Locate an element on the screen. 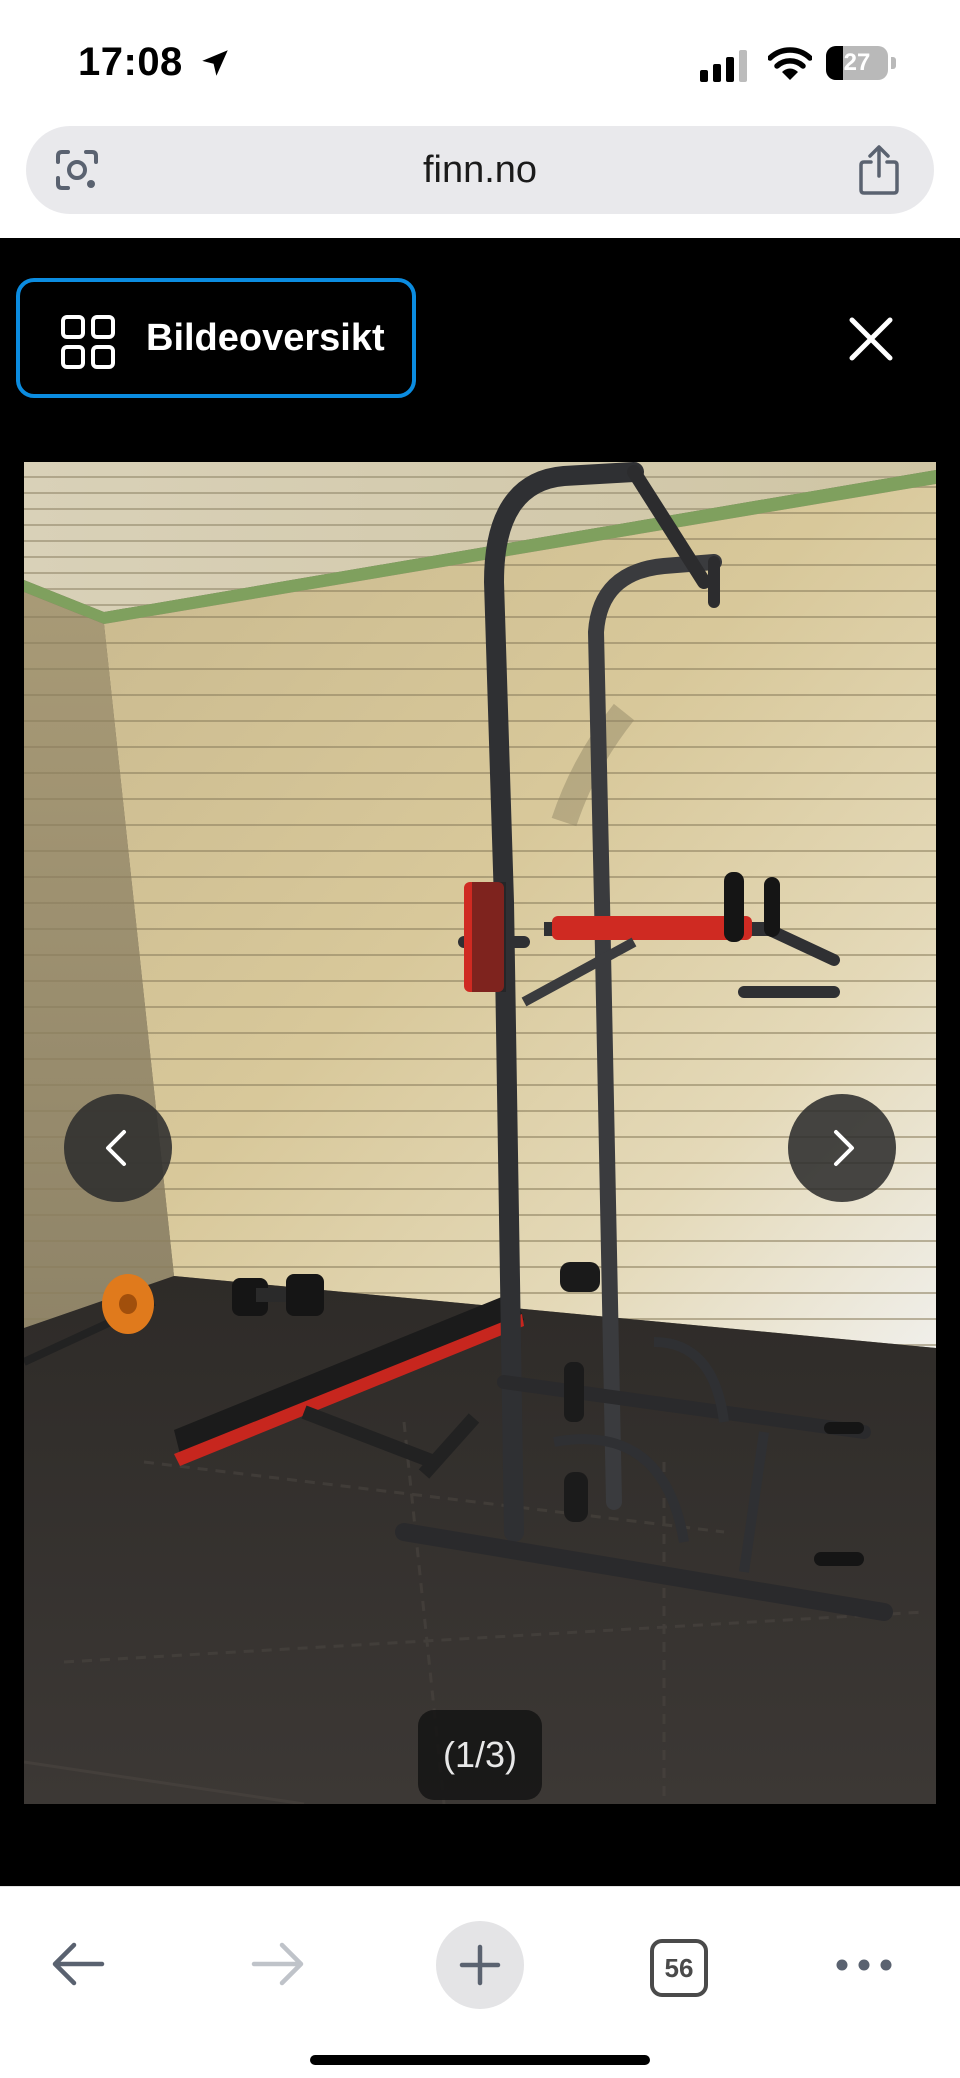 The image size is (960, 2078). address-bar: finn.no is located at coordinates (480, 170).